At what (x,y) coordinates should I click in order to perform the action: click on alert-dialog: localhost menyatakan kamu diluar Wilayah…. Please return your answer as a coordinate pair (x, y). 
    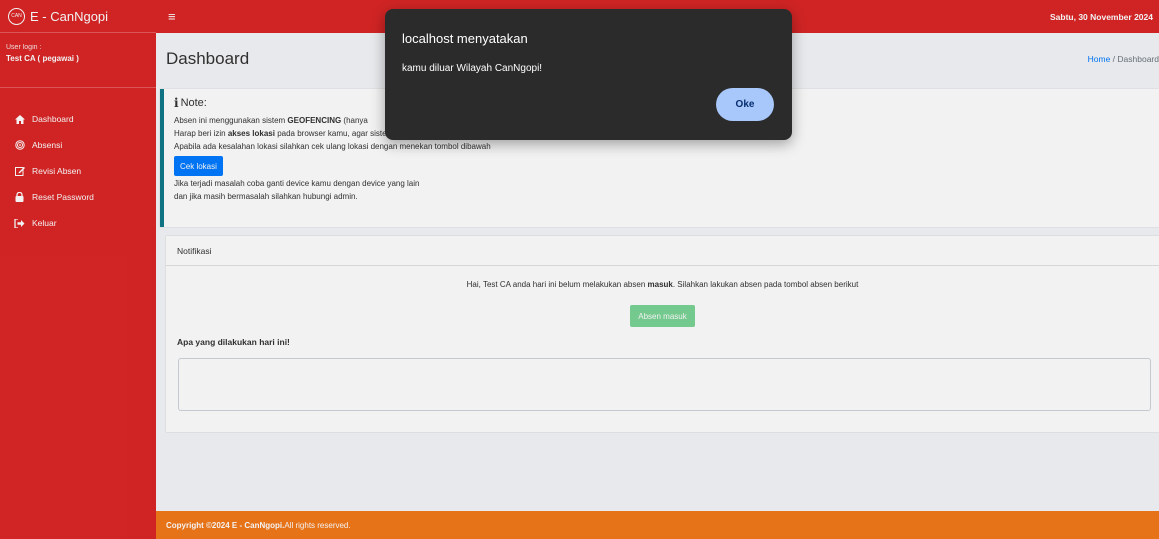
    Looking at the image, I should click on (588, 74).